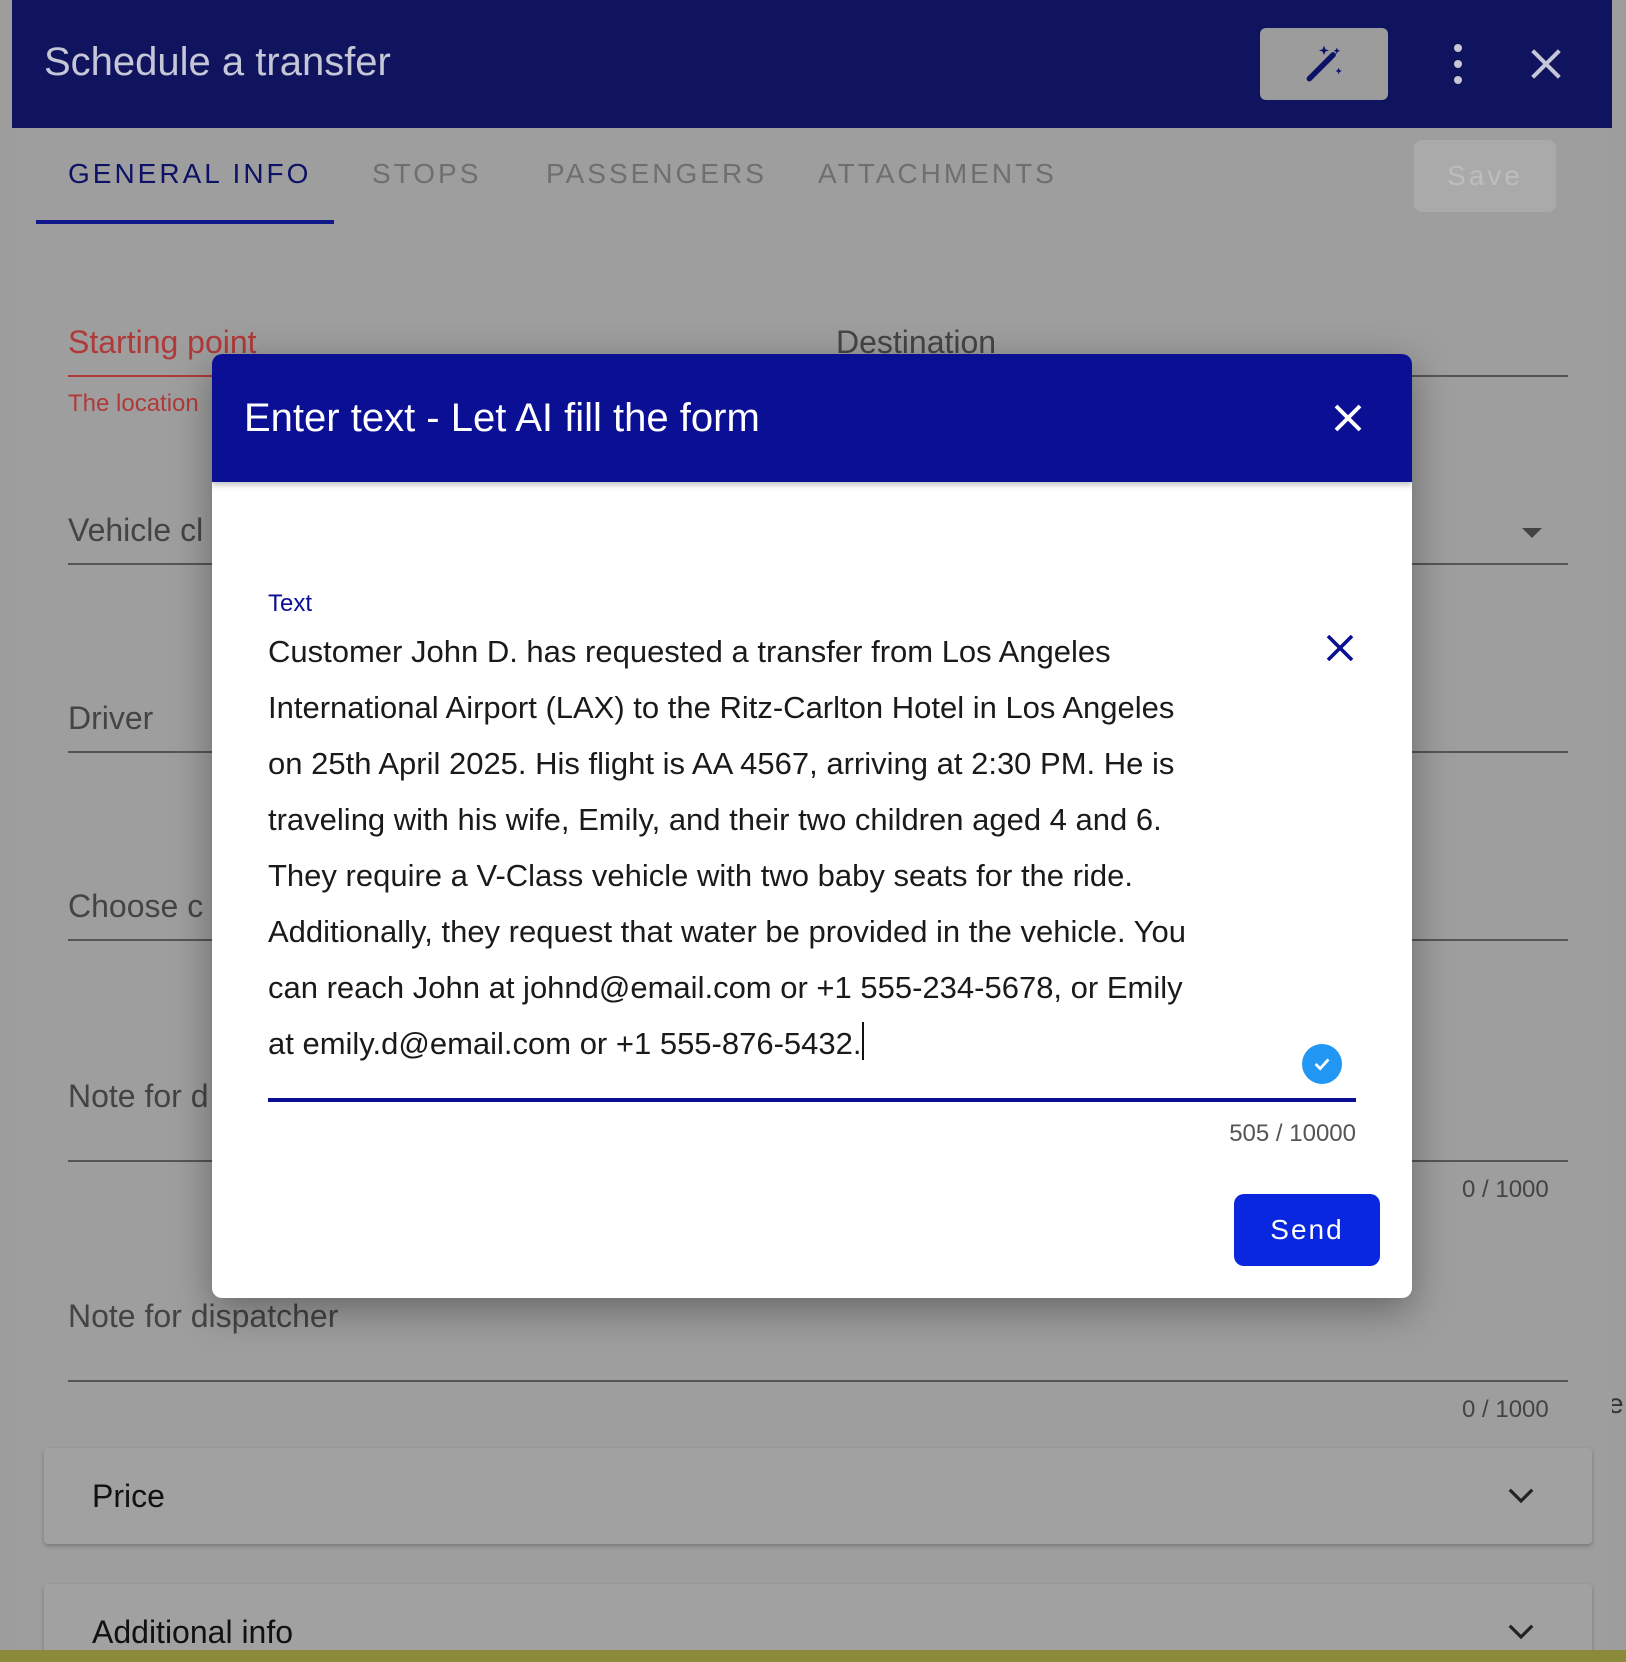 The height and width of the screenshot is (1662, 1626). Describe the element at coordinates (818, 1496) in the screenshot. I see `price-accordion: Price` at that location.